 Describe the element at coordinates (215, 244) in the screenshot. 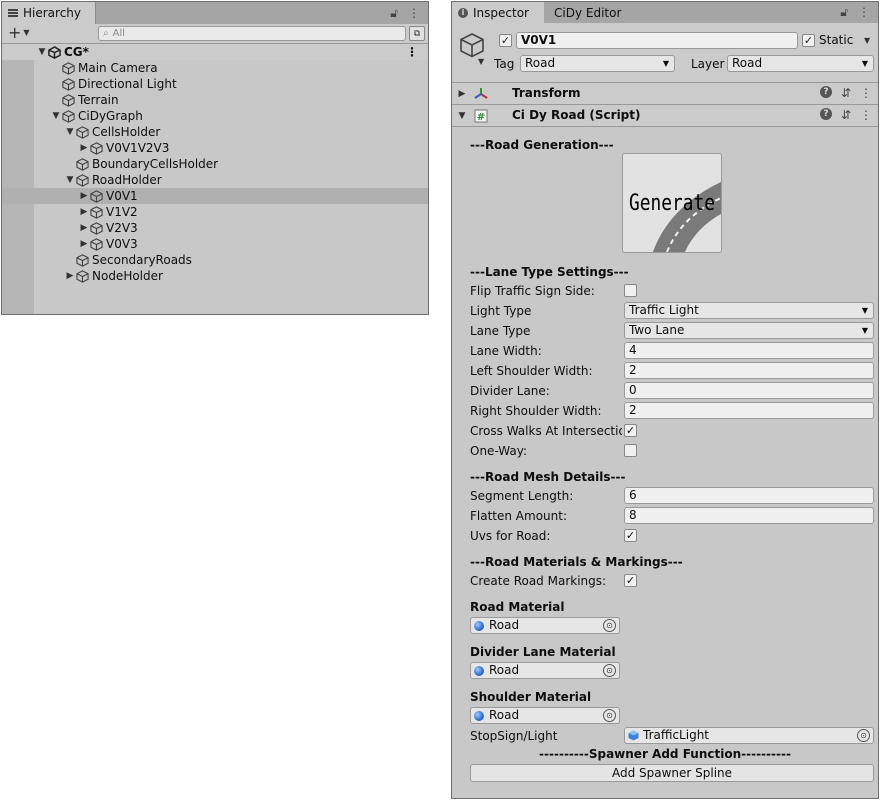

I see `hierarchy-item: ▶ V0V3` at that location.